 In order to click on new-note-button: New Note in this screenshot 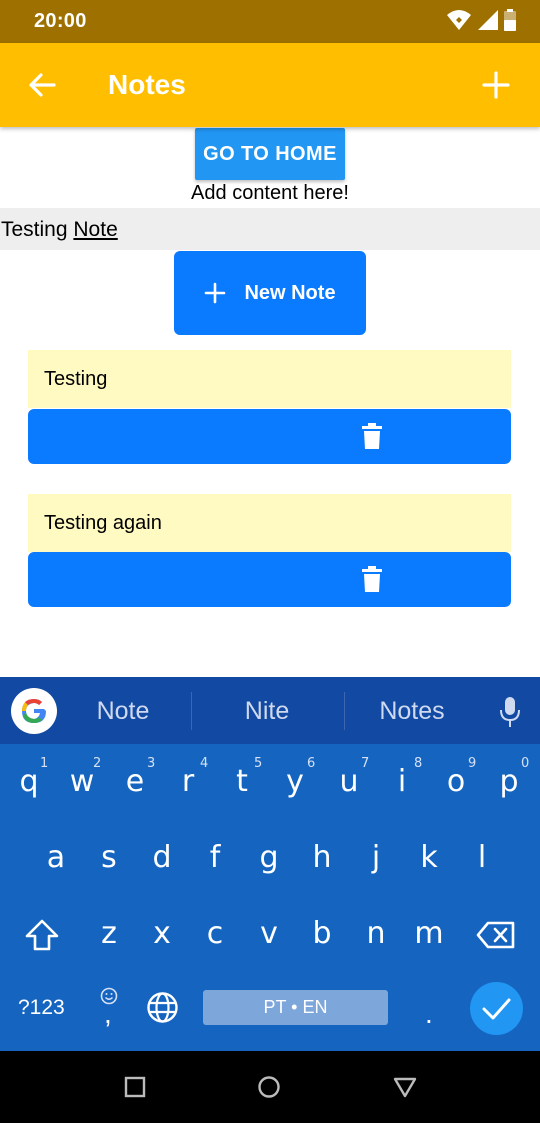, I will do `click(270, 293)`.